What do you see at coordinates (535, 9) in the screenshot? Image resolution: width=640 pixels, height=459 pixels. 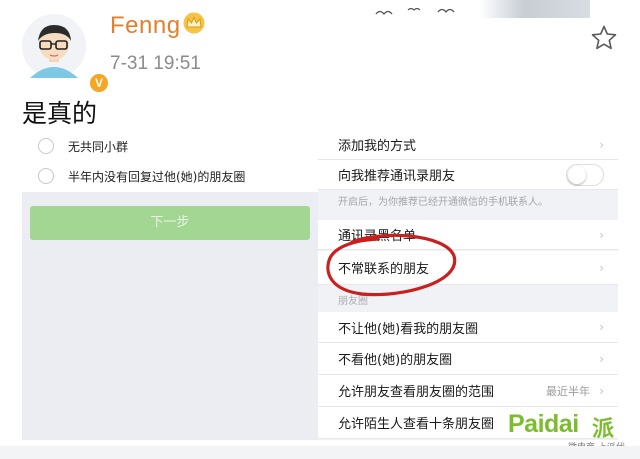 I see `background-blur` at bounding box center [535, 9].